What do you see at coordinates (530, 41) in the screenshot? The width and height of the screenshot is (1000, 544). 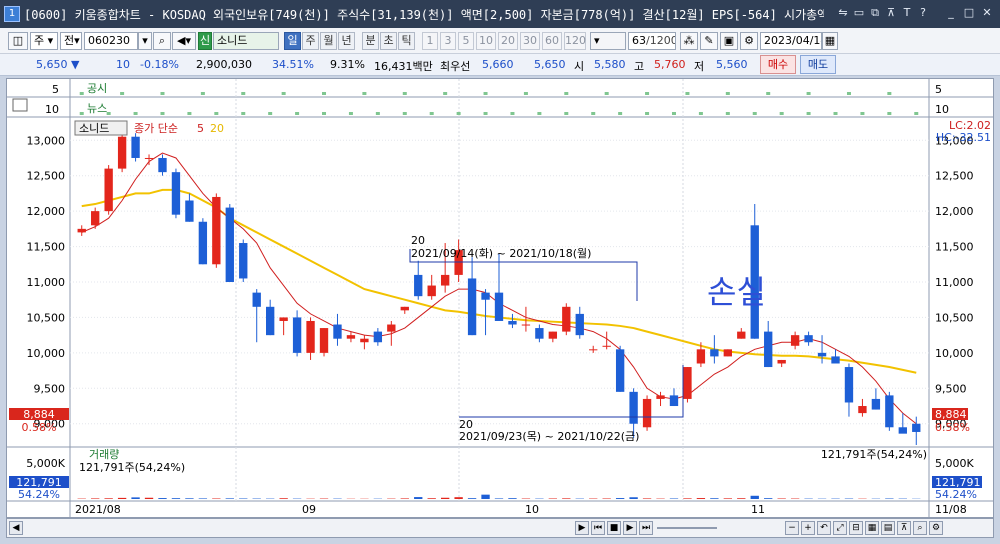 I see `interval-30: 30` at bounding box center [530, 41].